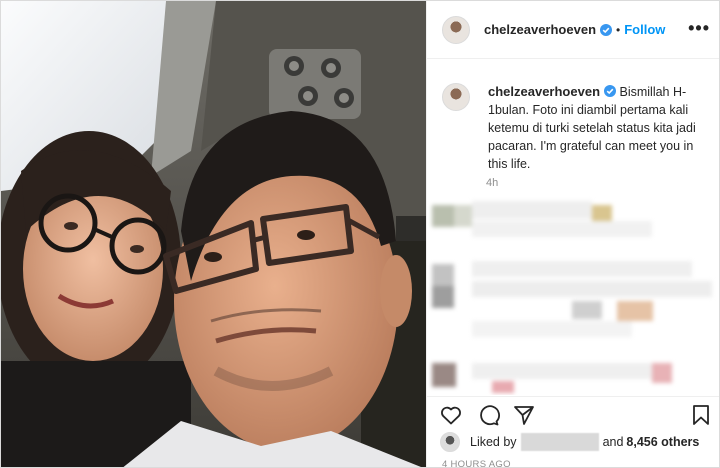 The height and width of the screenshot is (468, 720). Describe the element at coordinates (492, 183) in the screenshot. I see `caption-time: 4h` at that location.